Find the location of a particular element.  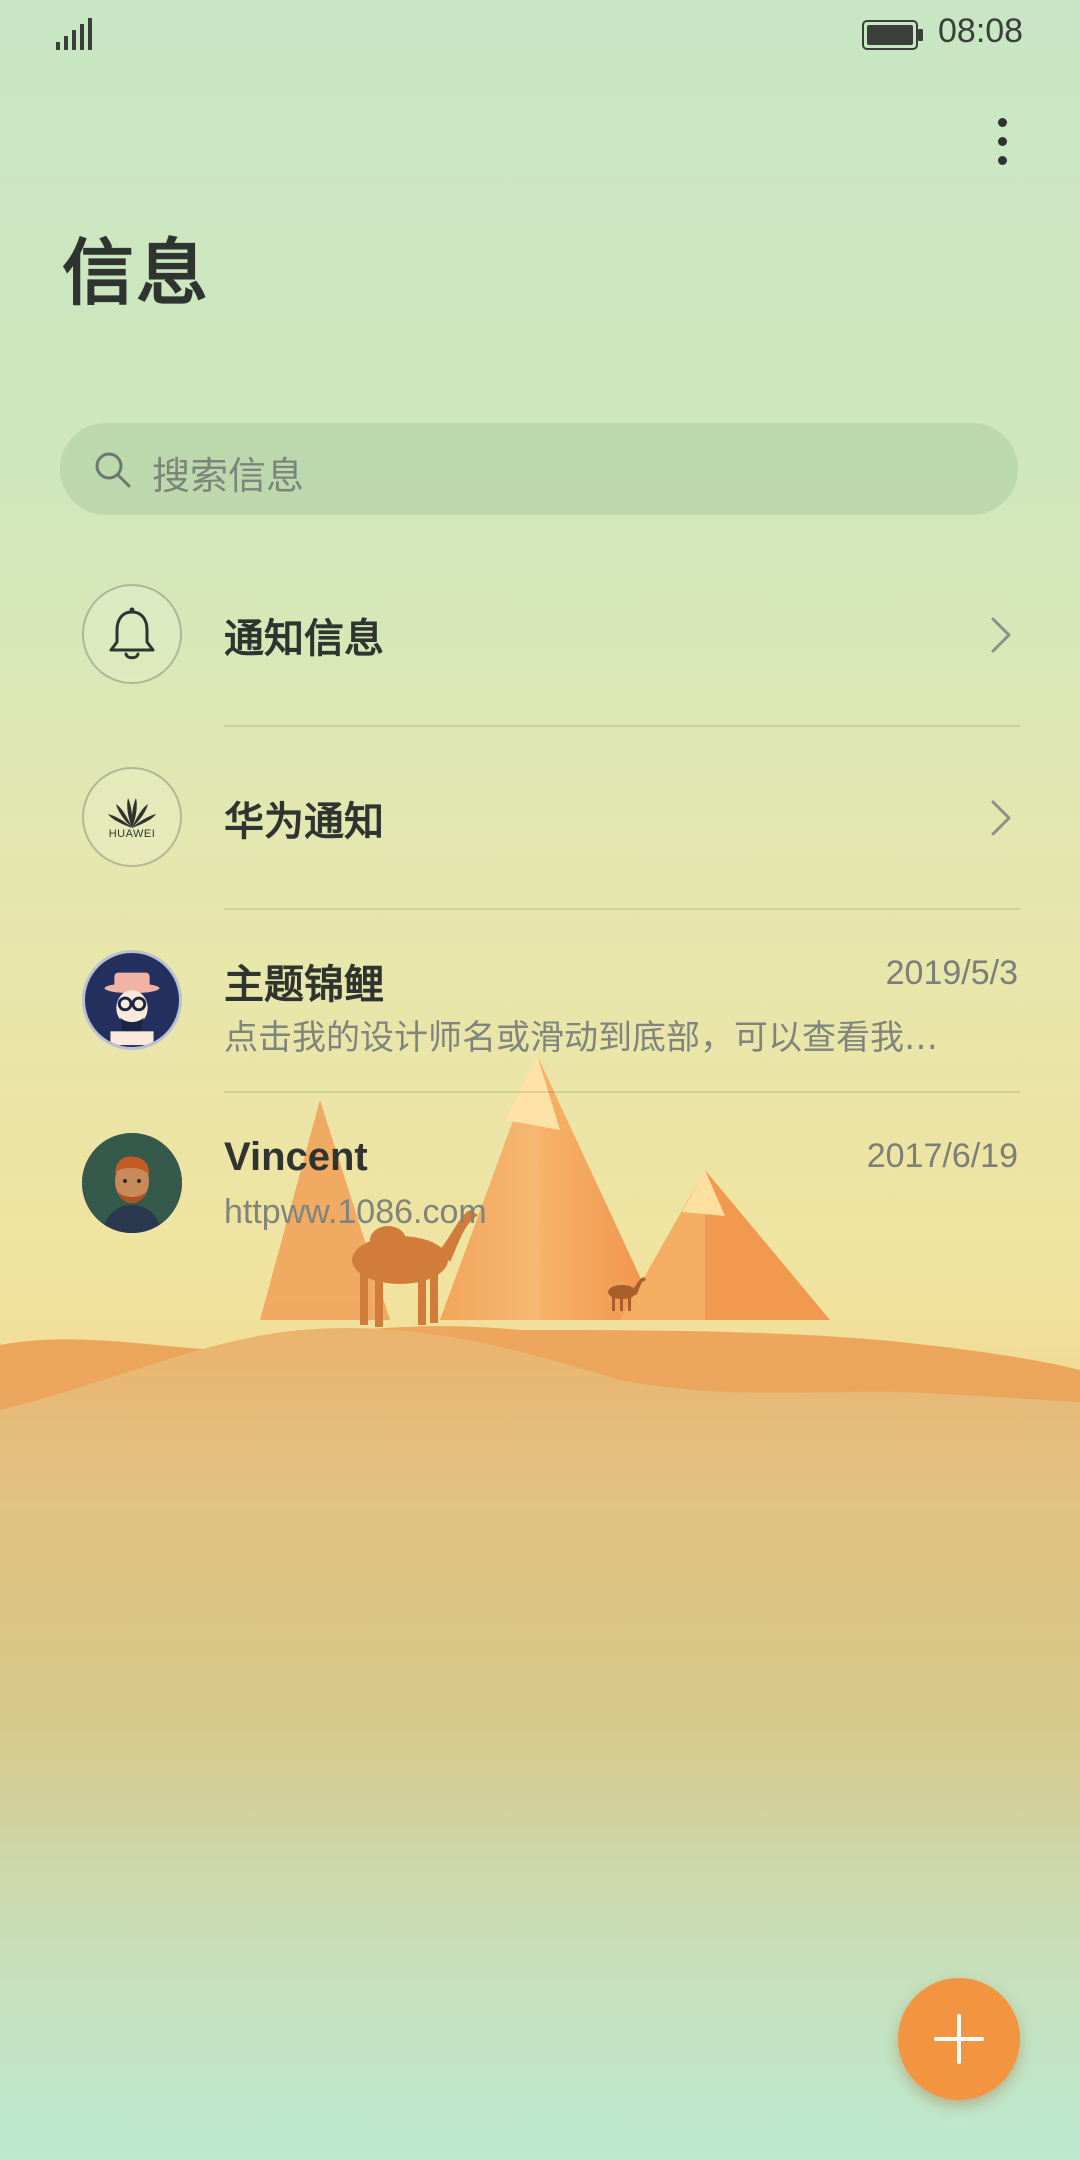

portrait-avatar is located at coordinates (132, 1183).